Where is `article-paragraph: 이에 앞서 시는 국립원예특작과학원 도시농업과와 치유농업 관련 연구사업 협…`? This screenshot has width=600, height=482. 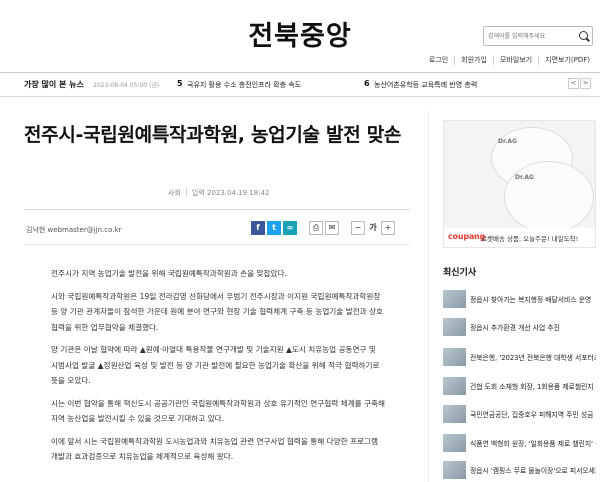 article-paragraph: 이에 앞서 시는 국립원예특작과학원 도시농업과와 치유농업 관련 연구사업 협… is located at coordinates (214, 449).